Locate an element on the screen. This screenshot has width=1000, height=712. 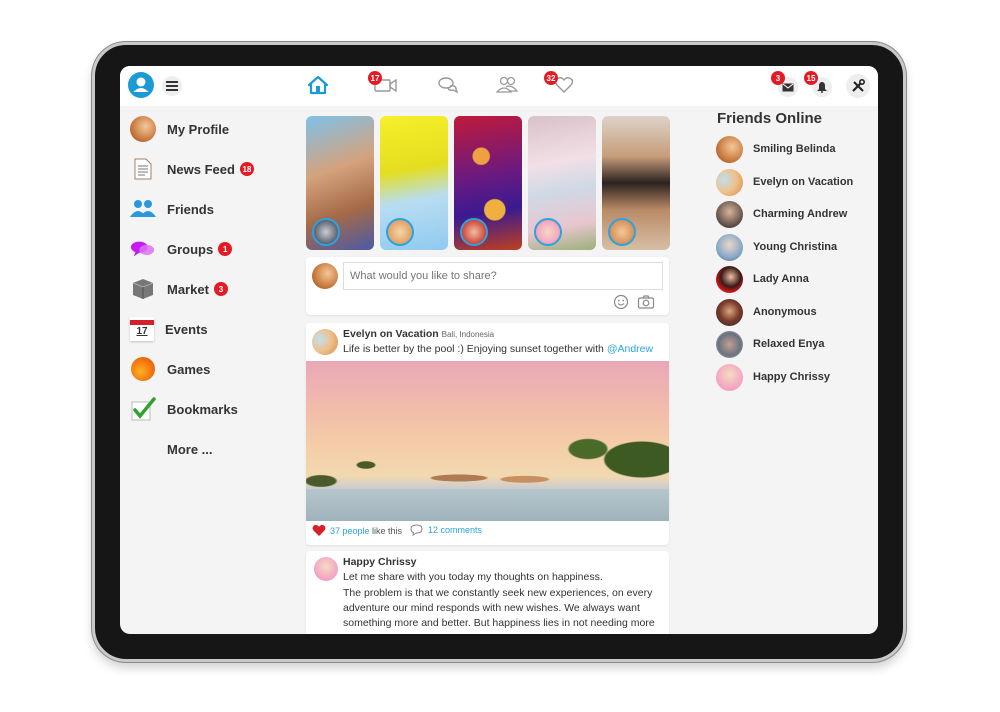
sidebar-item-label: Games is located at coordinates (189, 369).